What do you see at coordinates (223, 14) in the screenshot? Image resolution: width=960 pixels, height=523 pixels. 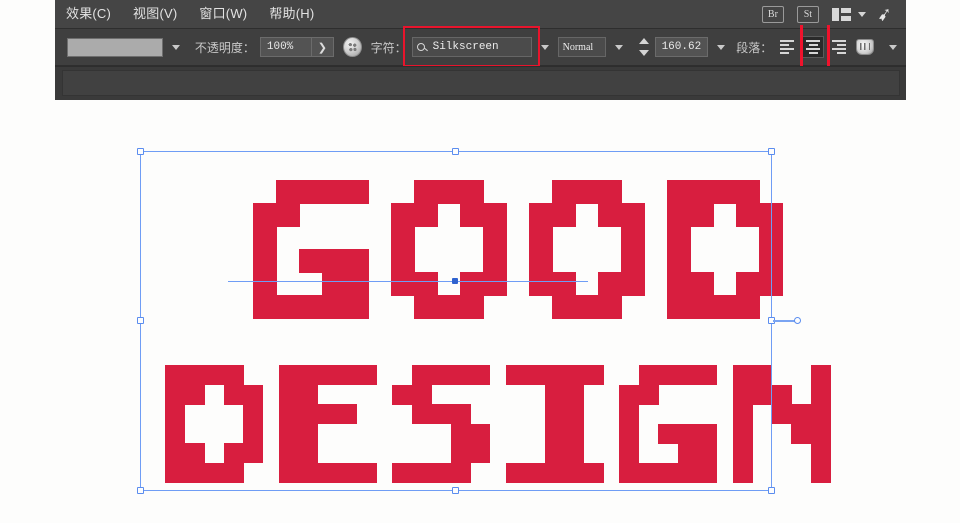 I see `menu-window: 窗口(W)` at bounding box center [223, 14].